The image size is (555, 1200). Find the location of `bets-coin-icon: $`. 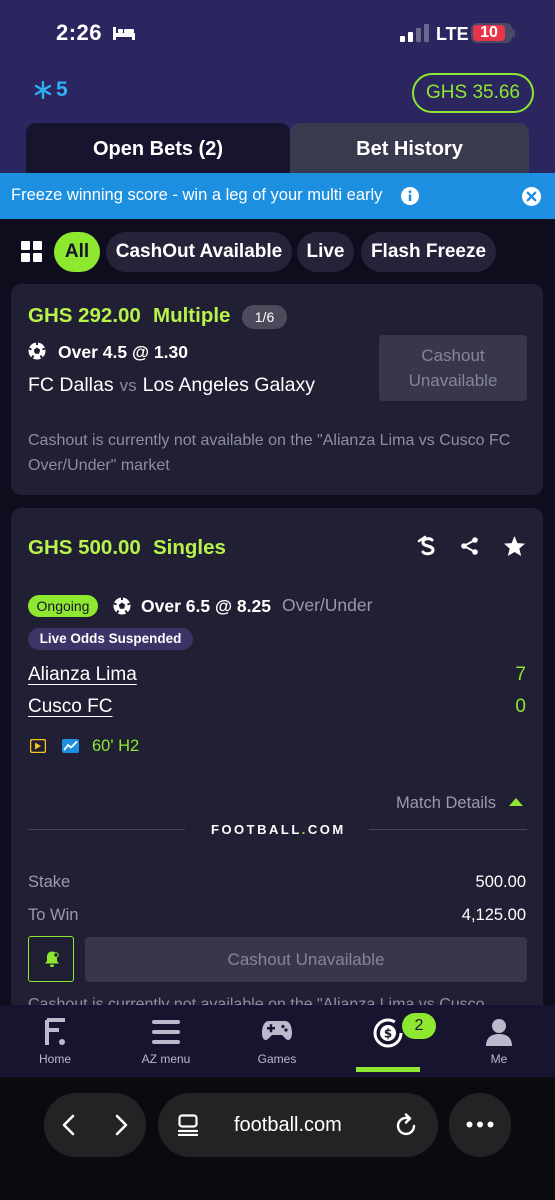

bets-coin-icon: $ is located at coordinates (388, 1033).